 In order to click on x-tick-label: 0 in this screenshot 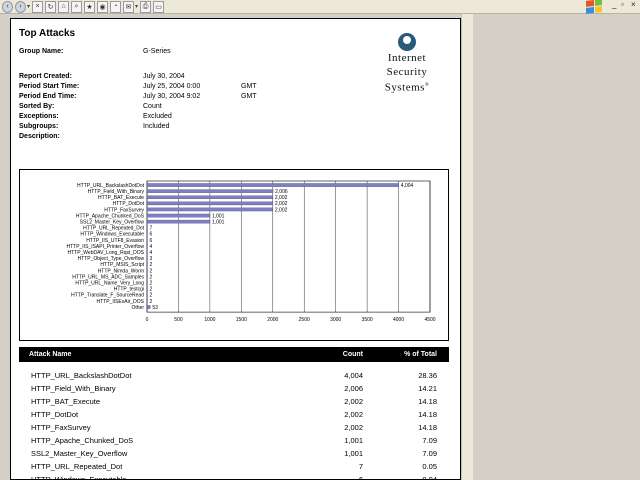, I will do `click(147, 320)`.